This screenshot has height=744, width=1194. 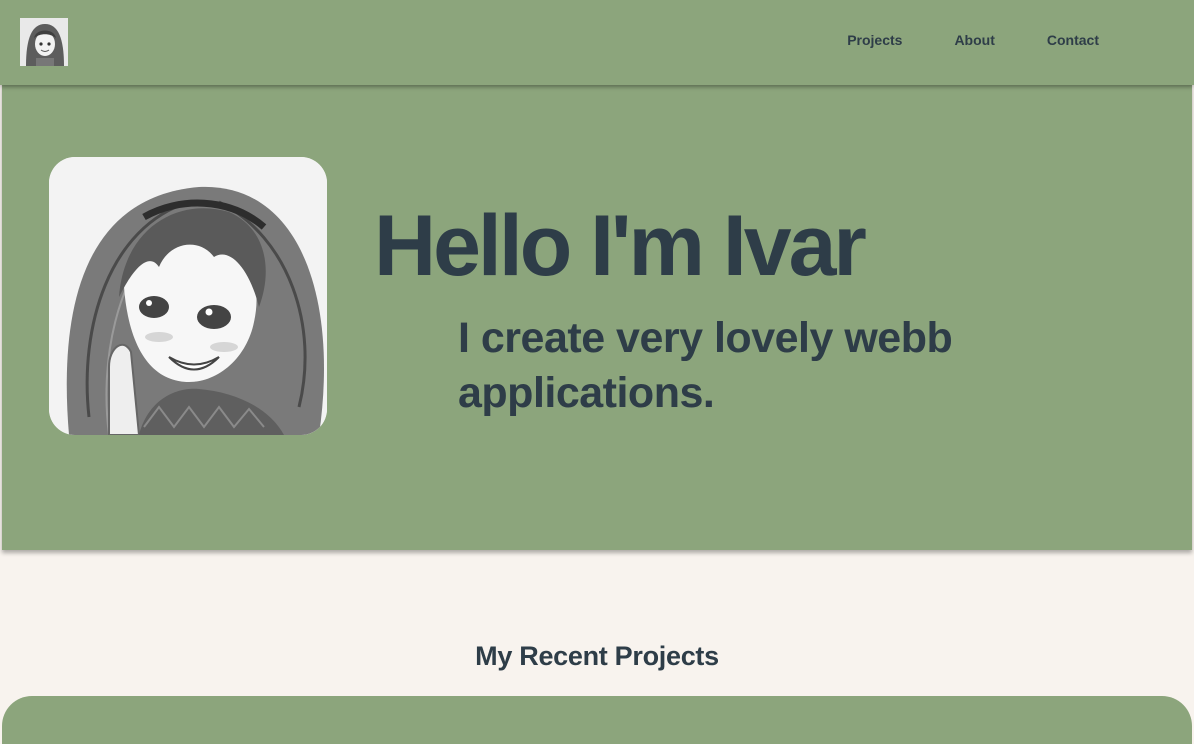 What do you see at coordinates (874, 40) in the screenshot?
I see `nav-link-projects: Projects` at bounding box center [874, 40].